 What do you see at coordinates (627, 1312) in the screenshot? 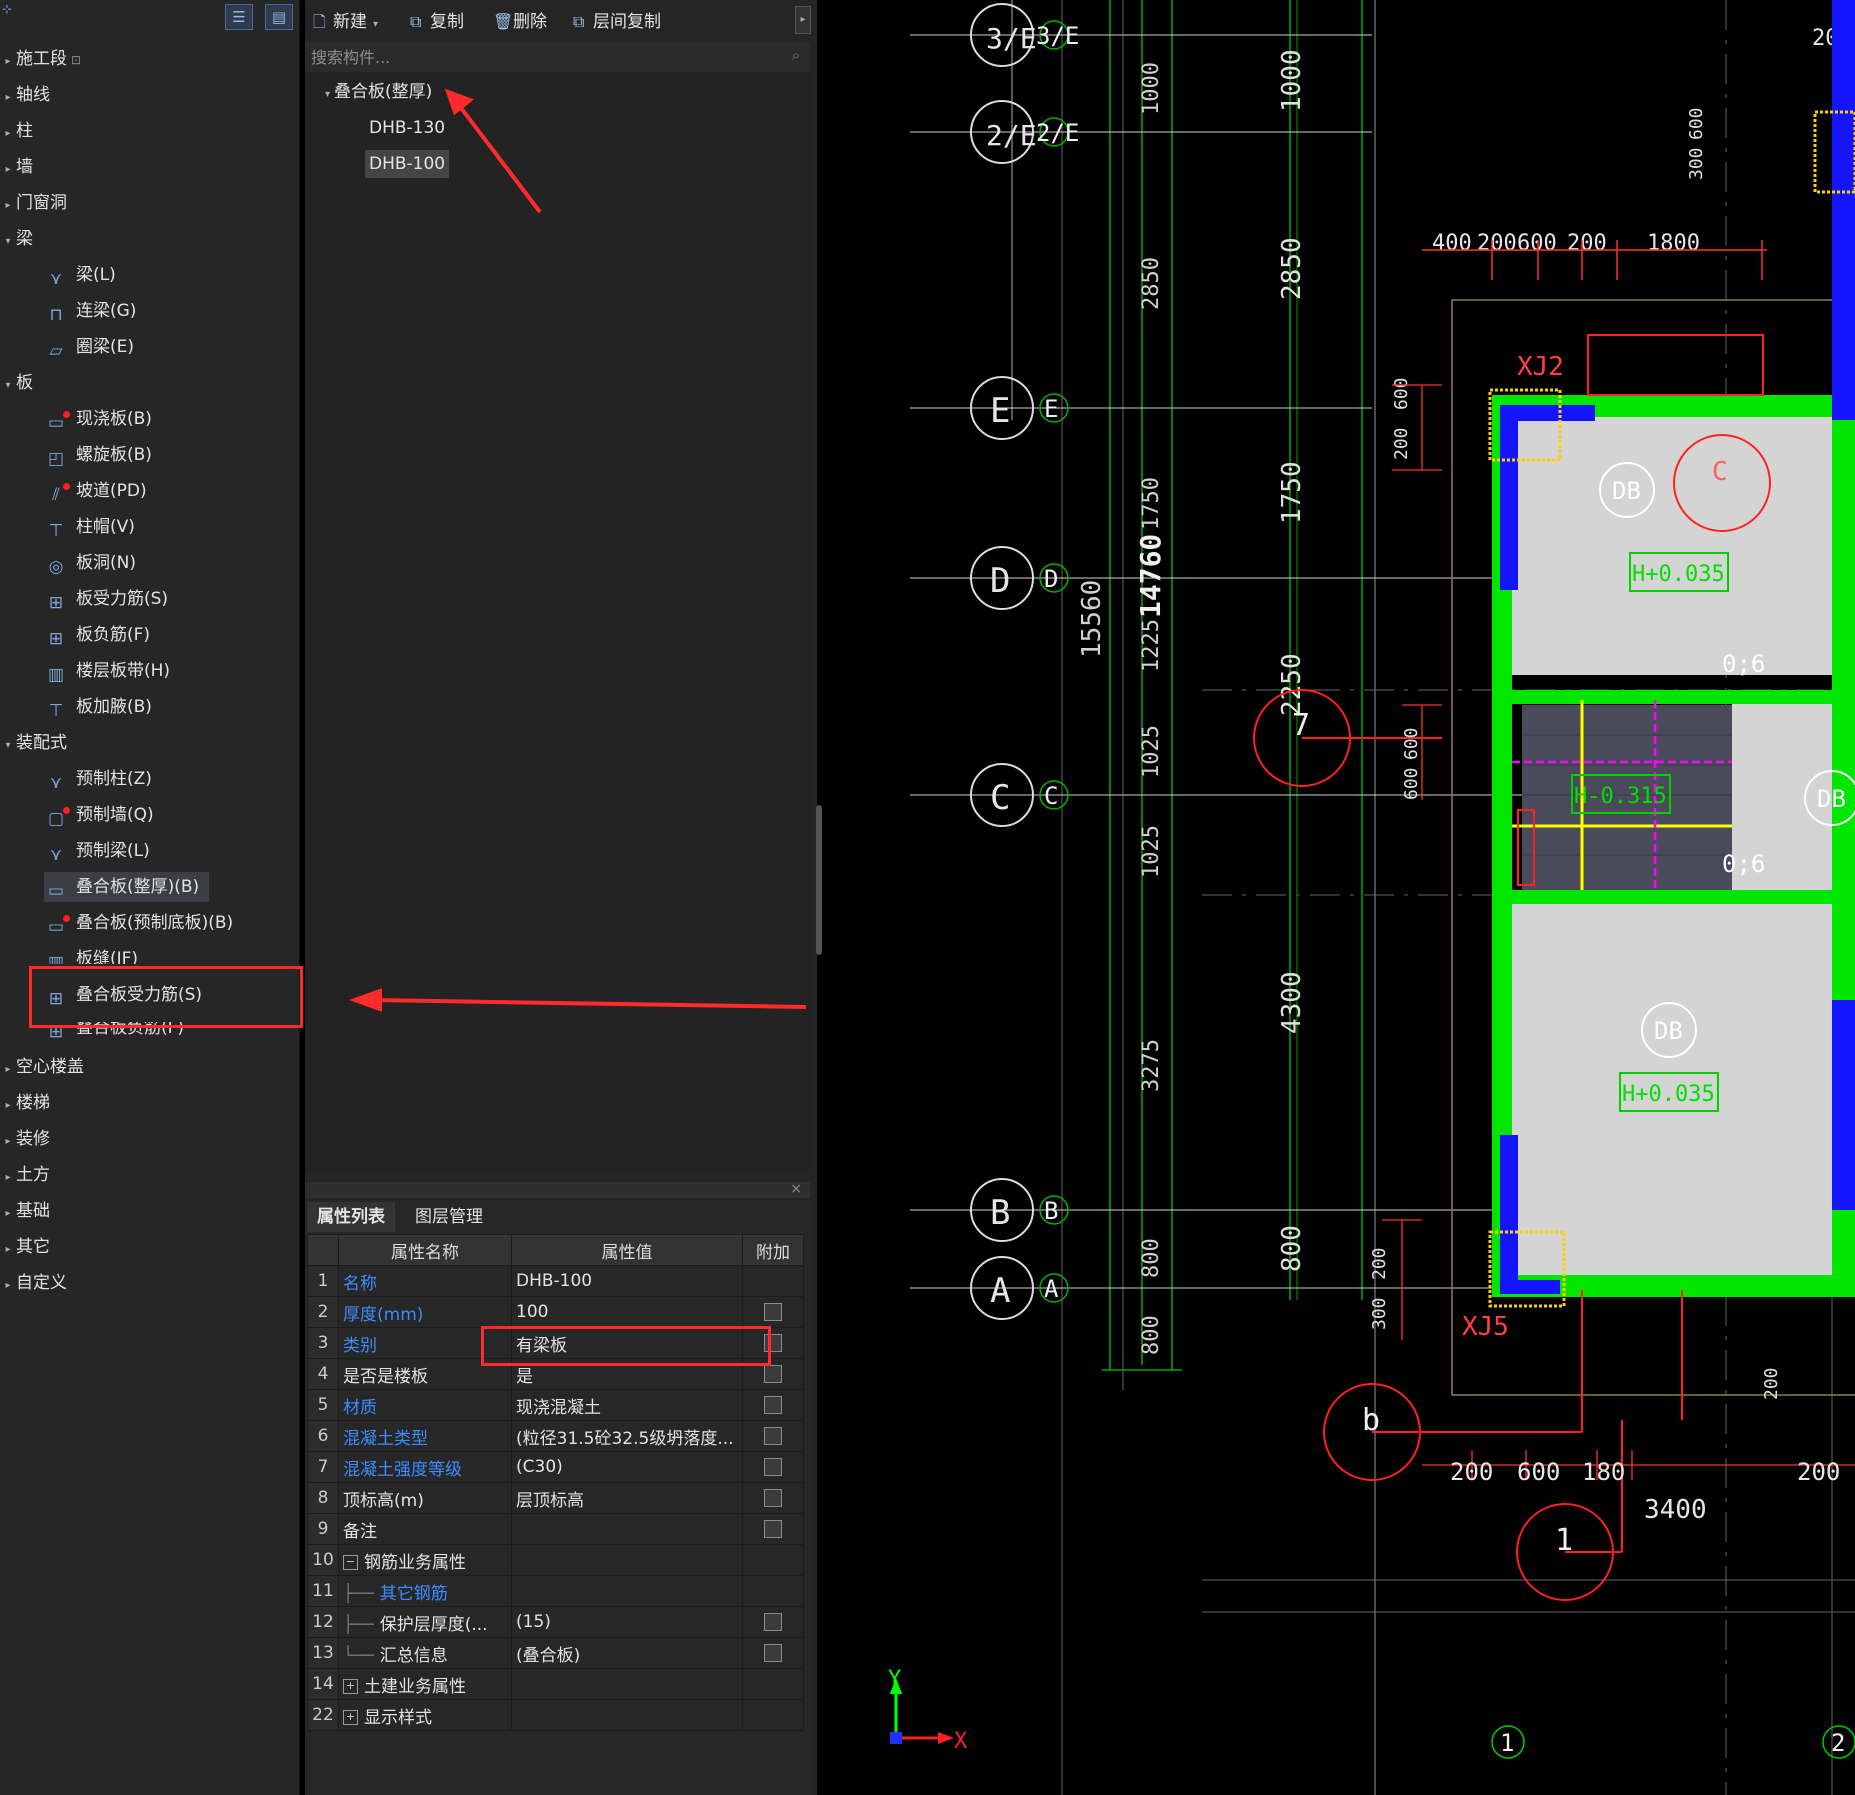
I see `property-value: 100` at bounding box center [627, 1312].